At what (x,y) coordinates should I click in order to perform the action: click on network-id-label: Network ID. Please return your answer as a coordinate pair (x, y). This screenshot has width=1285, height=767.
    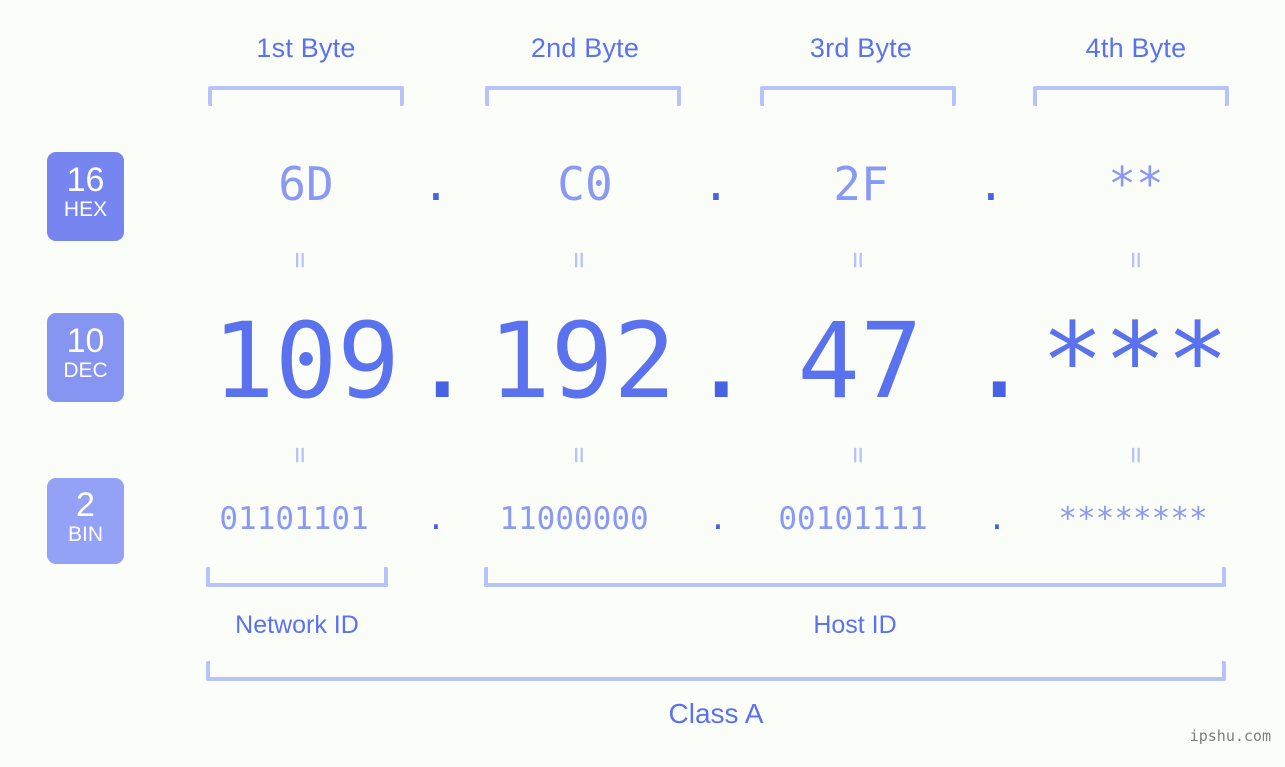
    Looking at the image, I should click on (297, 625).